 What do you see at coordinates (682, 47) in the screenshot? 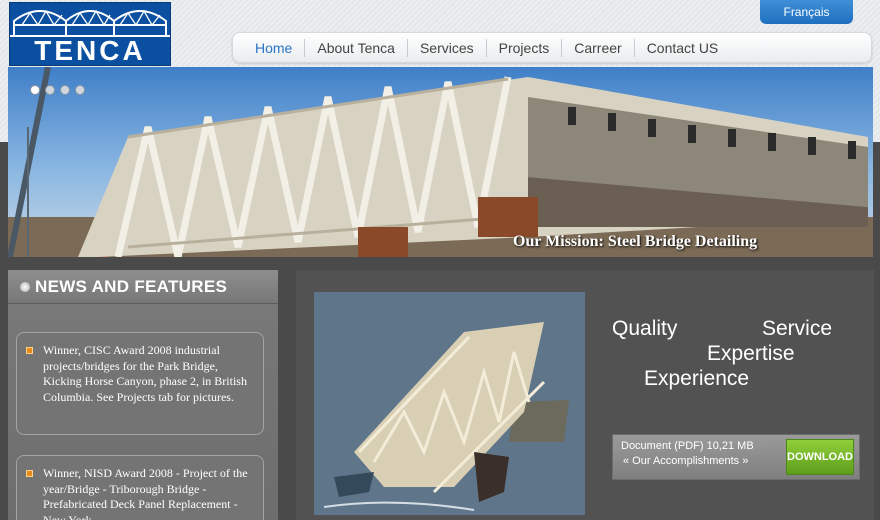
I see `nav-contact: Contact US` at bounding box center [682, 47].